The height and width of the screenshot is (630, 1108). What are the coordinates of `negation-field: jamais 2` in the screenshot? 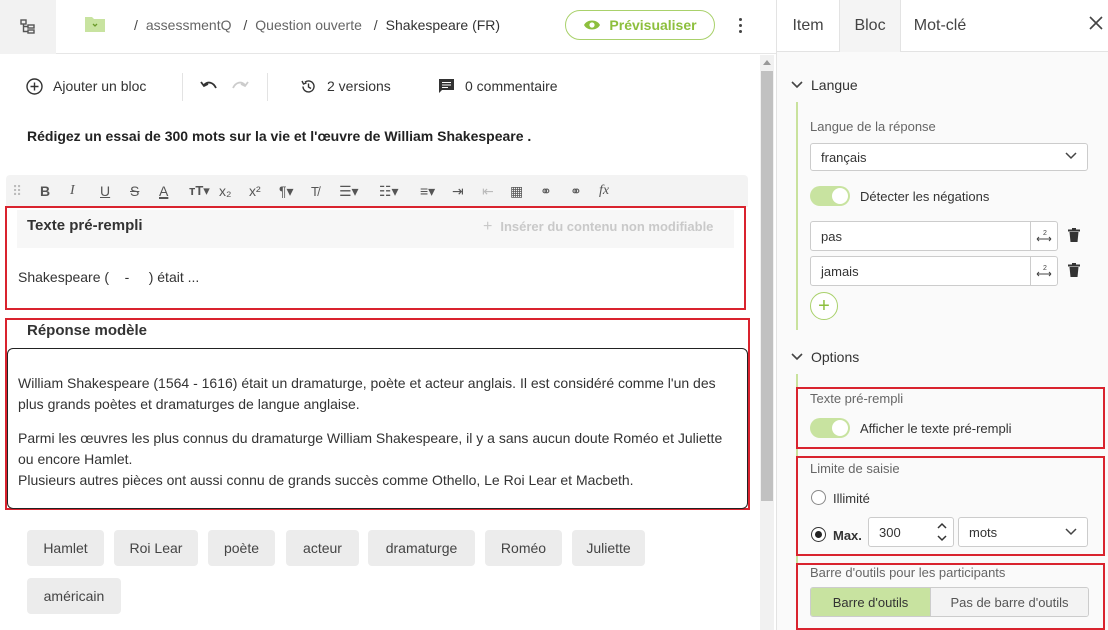 It's located at (934, 271).